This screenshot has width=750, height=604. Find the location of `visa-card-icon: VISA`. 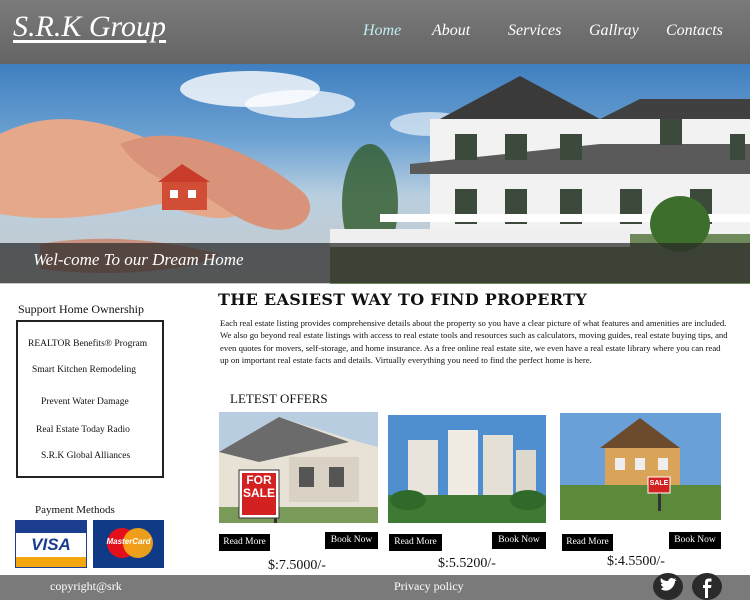

visa-card-icon: VISA is located at coordinates (51, 544).